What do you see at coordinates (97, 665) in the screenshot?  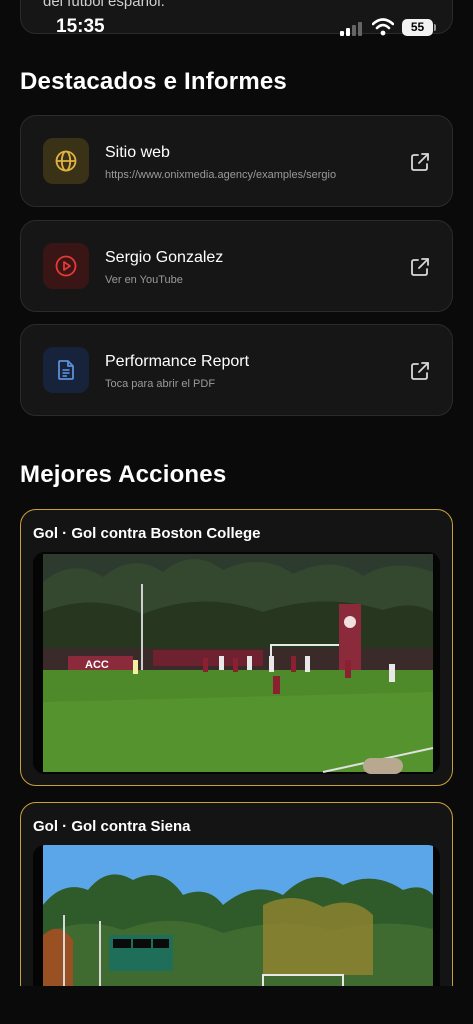 I see `svg-text: ACC` at bounding box center [97, 665].